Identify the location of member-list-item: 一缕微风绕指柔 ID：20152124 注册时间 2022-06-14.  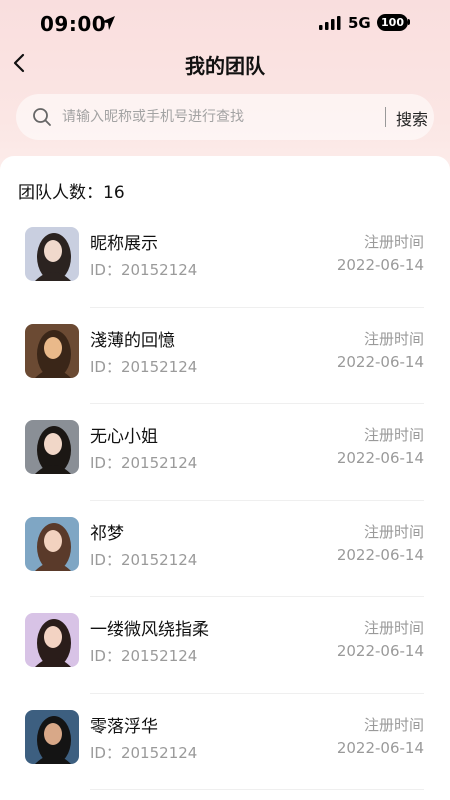
(225, 645).